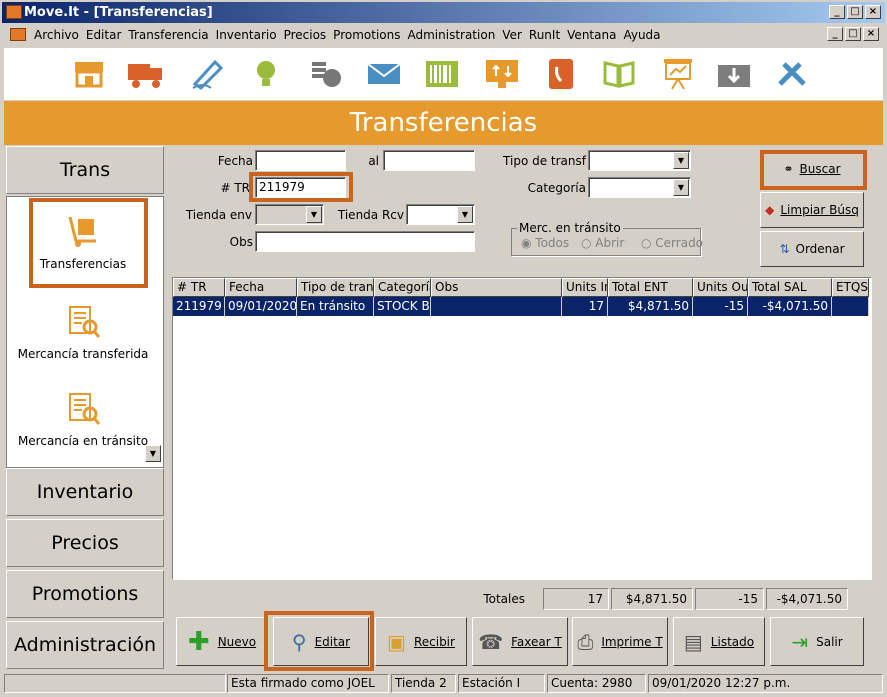 The height and width of the screenshot is (697, 887). I want to click on radio-todos: ◉ Todos, so click(545, 243).